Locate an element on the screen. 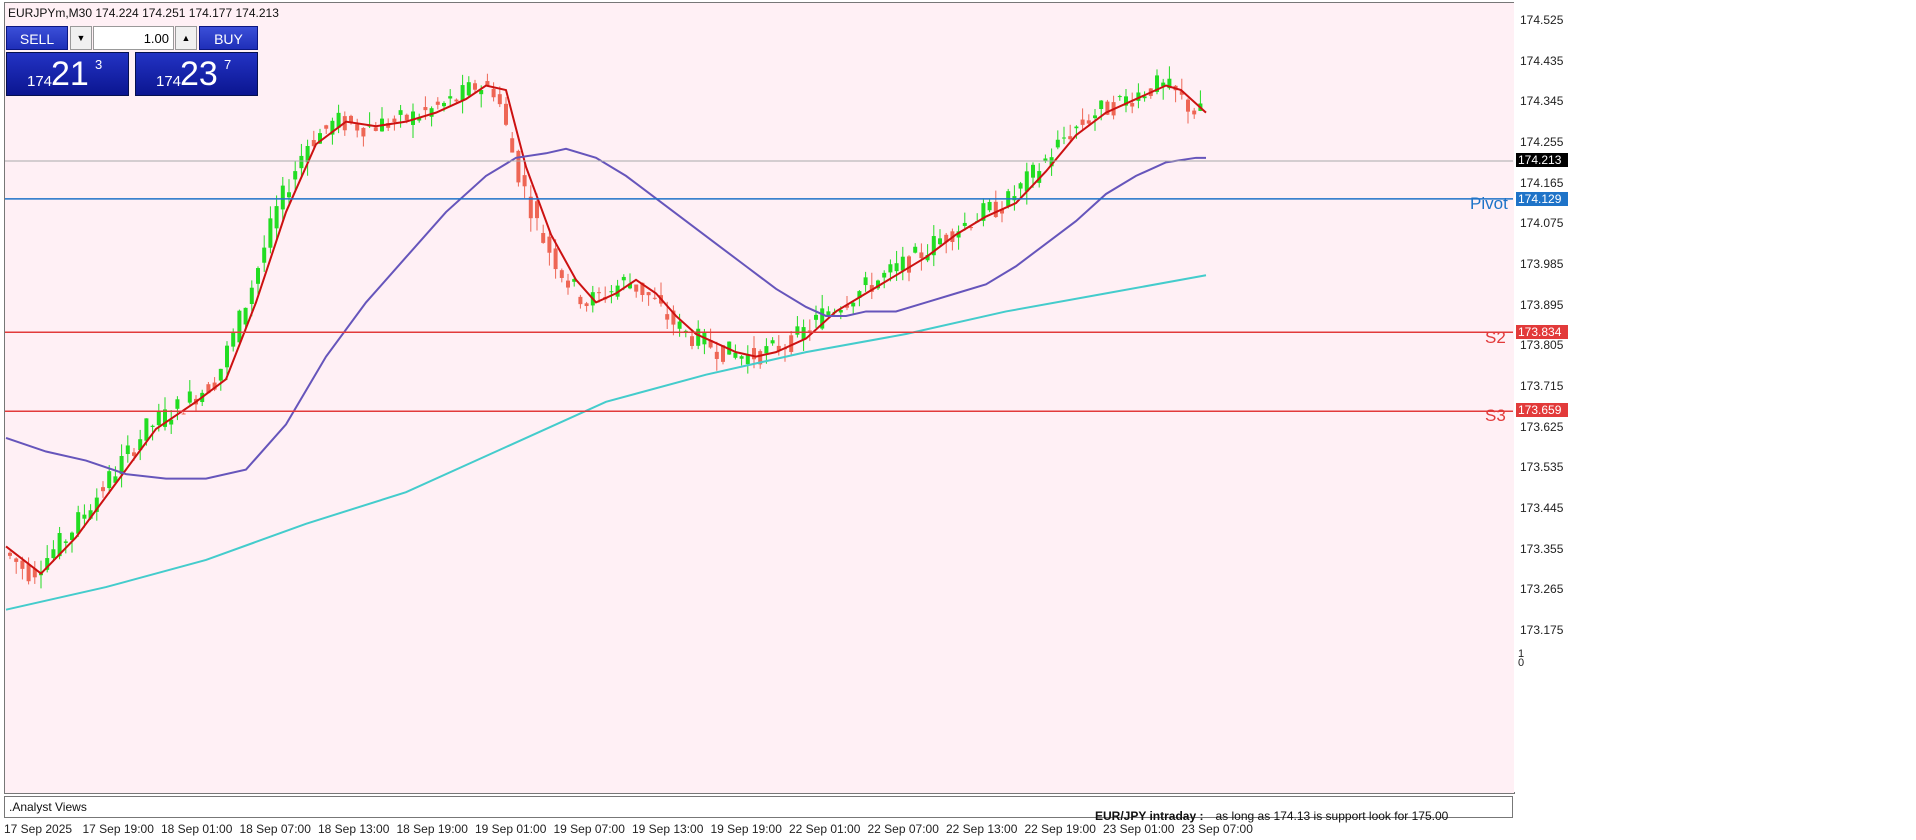 Image resolution: width=1916 pixels, height=840 pixels. price-tick-label: 174.165 is located at coordinates (1542, 182).